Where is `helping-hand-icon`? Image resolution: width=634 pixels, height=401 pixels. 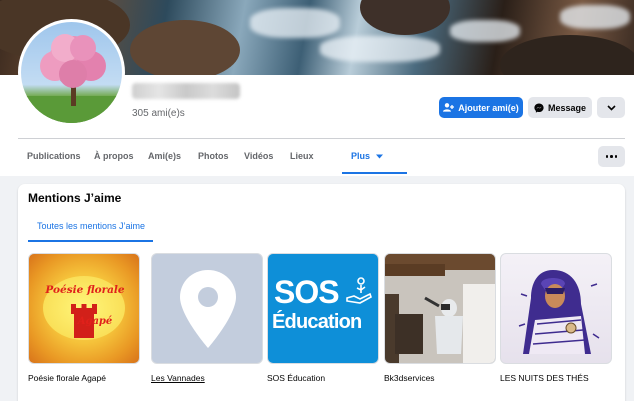
helping-hand-icon is located at coordinates (359, 290).